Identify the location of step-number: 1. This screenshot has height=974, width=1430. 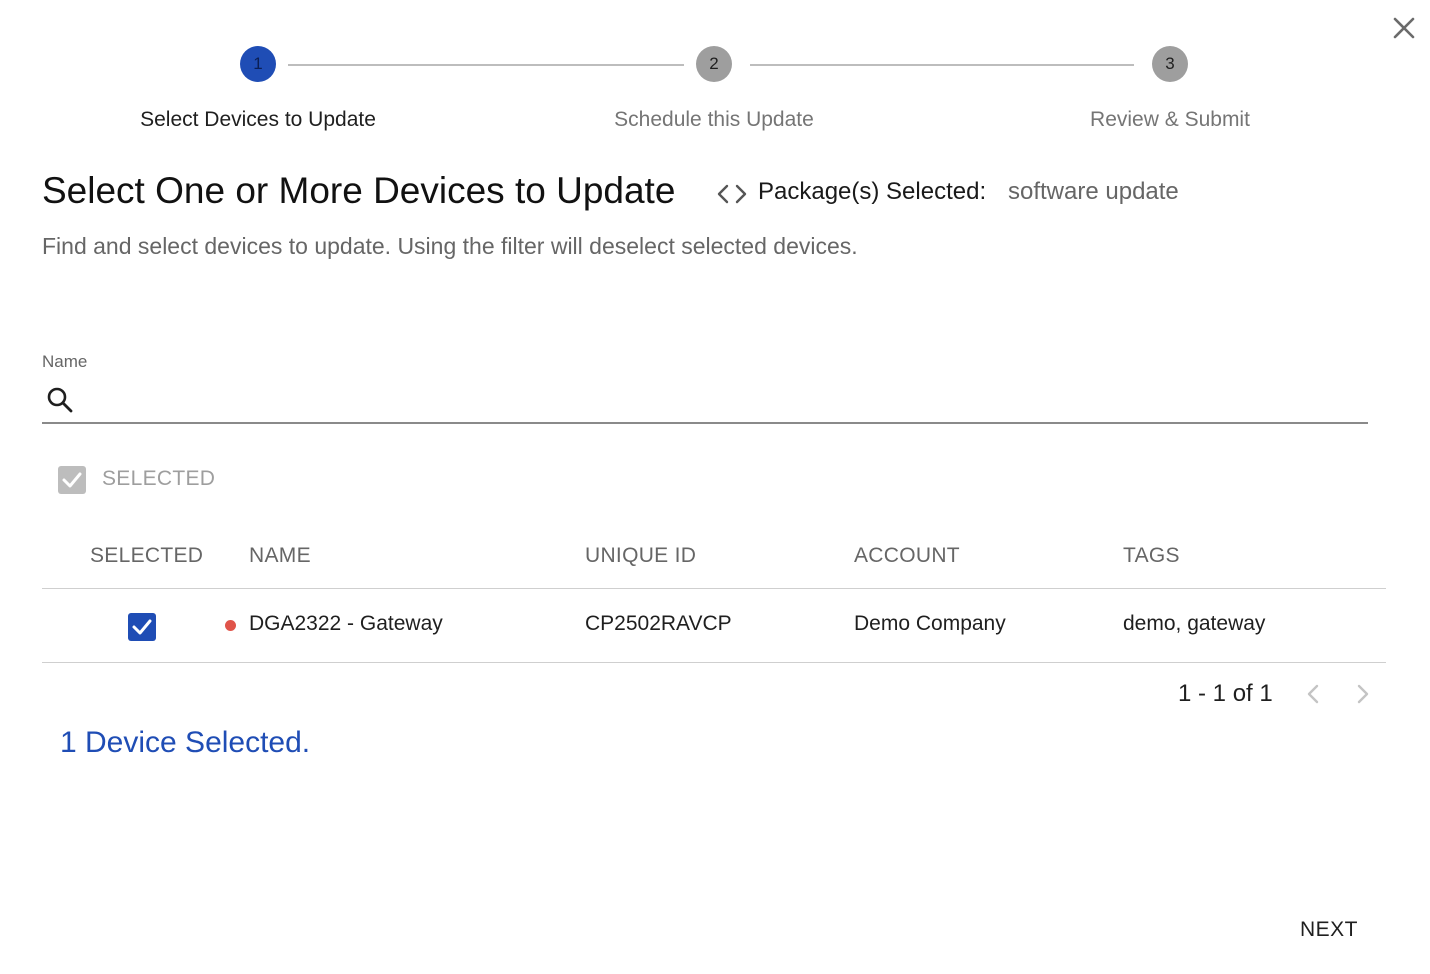
(258, 63).